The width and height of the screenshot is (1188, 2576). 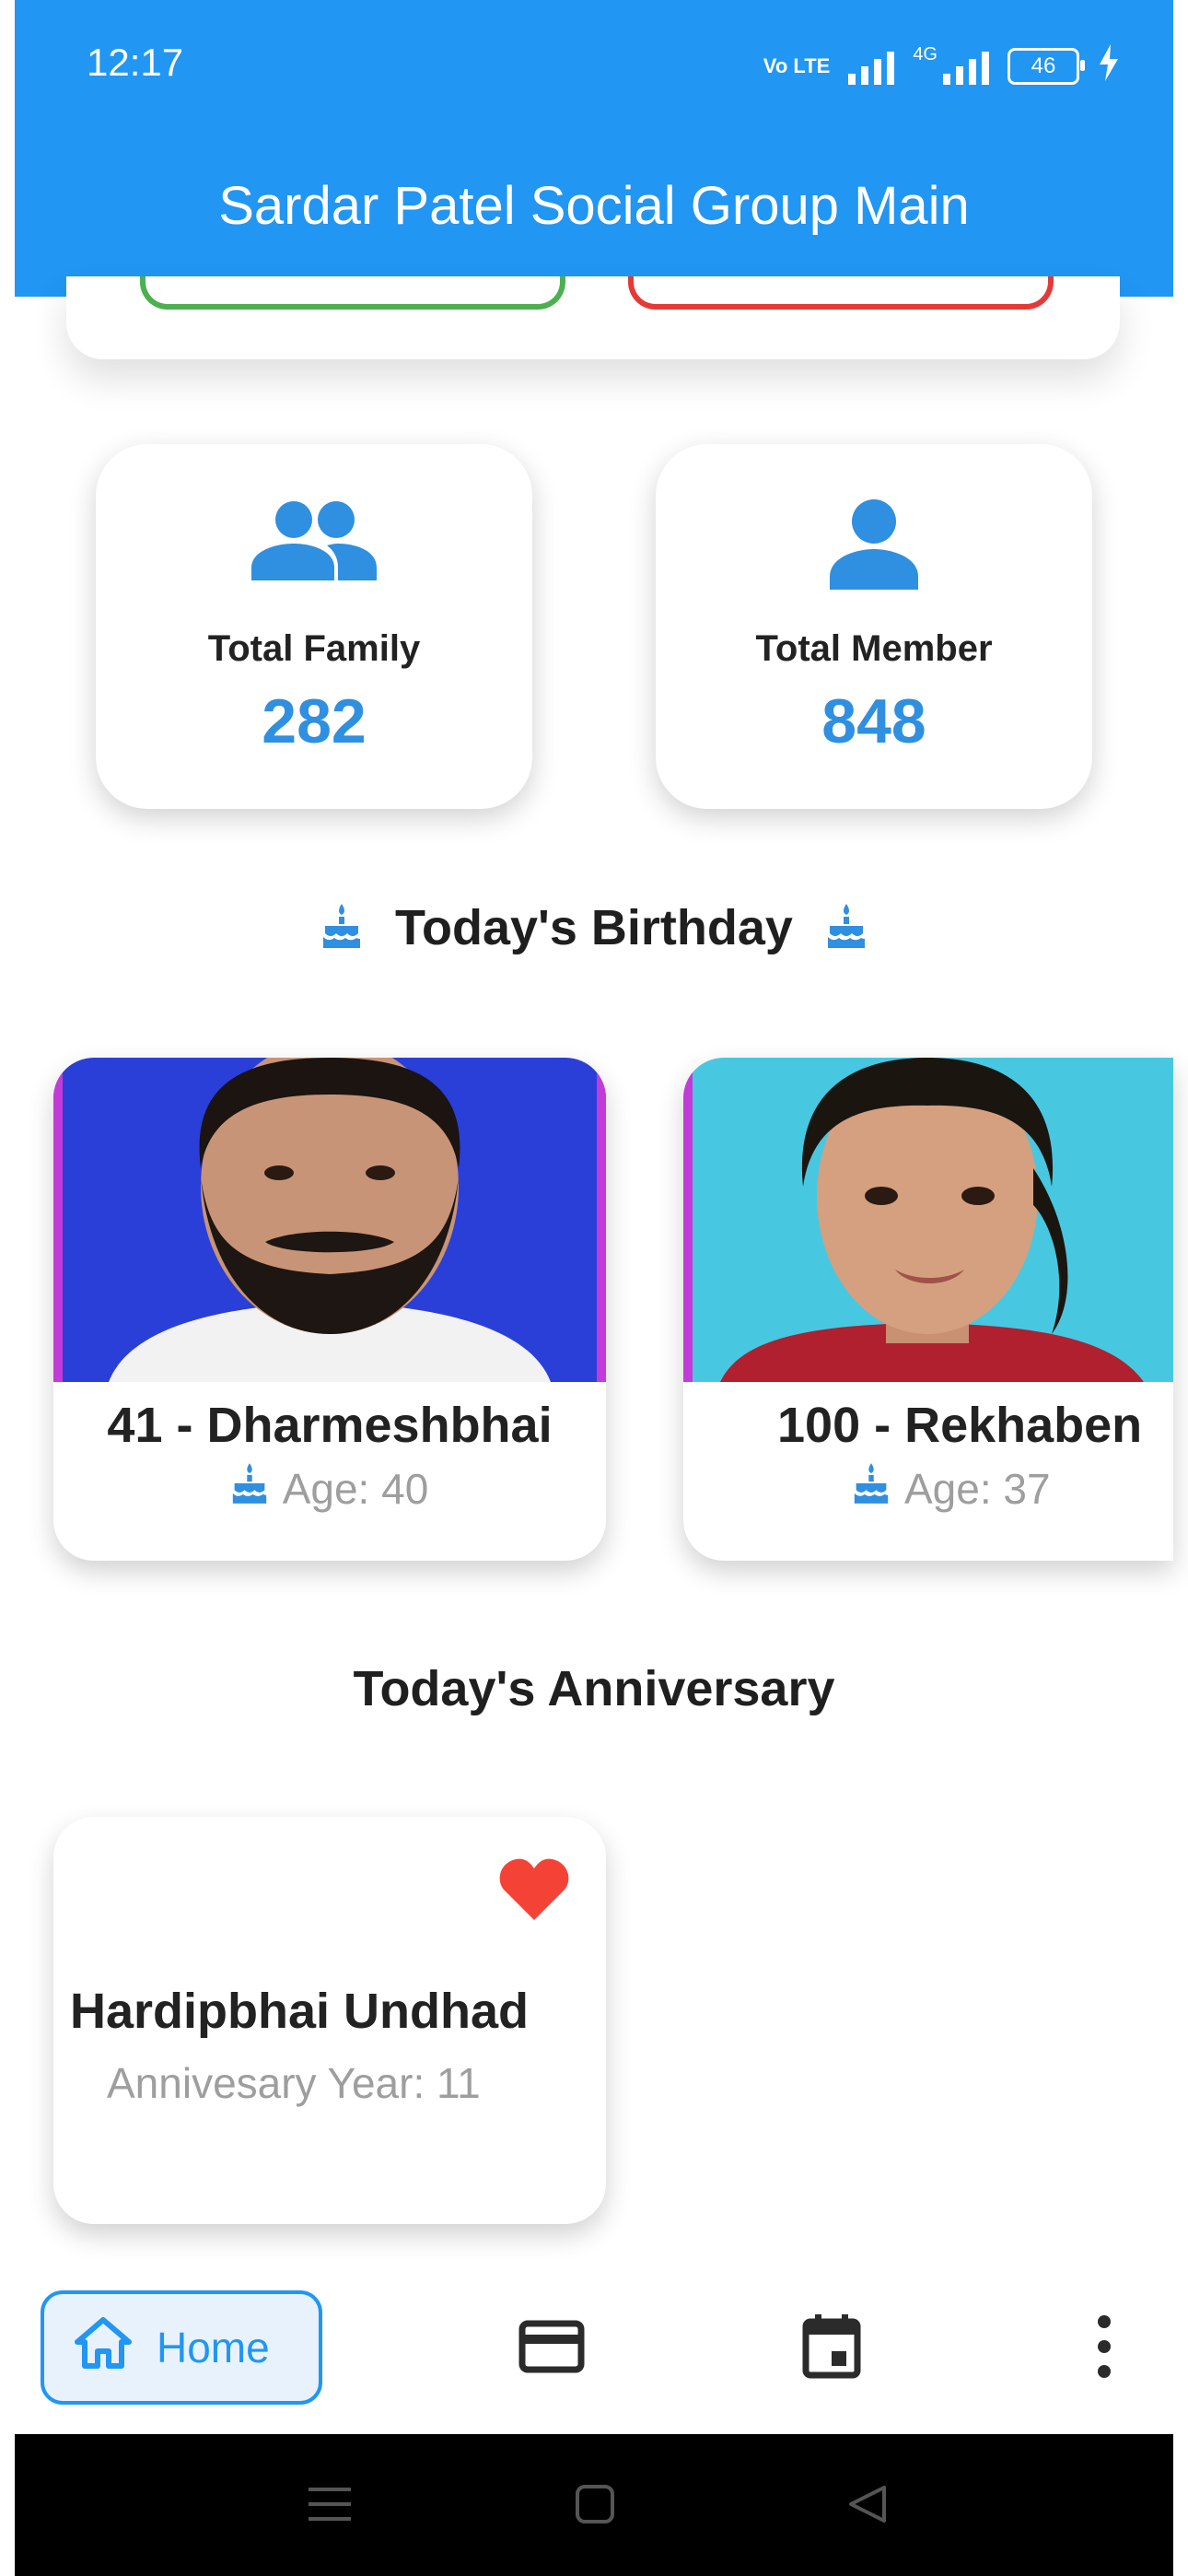 I want to click on system-navigation-bar, so click(x=594, y=2505).